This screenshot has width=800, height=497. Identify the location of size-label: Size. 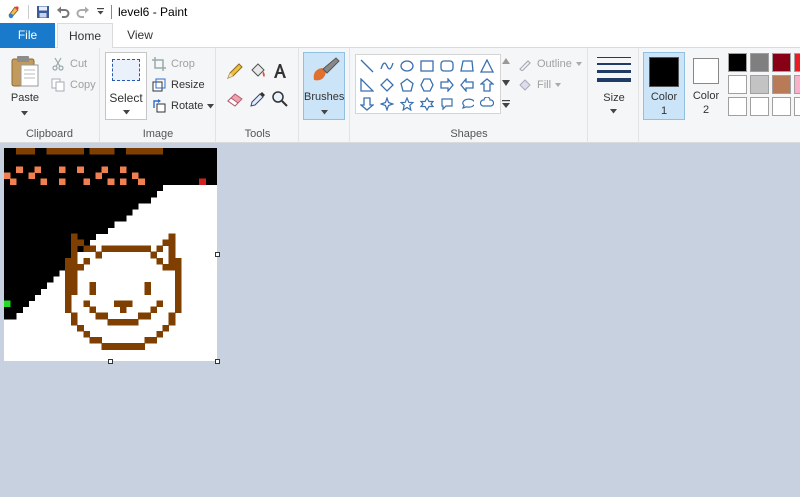
(614, 98).